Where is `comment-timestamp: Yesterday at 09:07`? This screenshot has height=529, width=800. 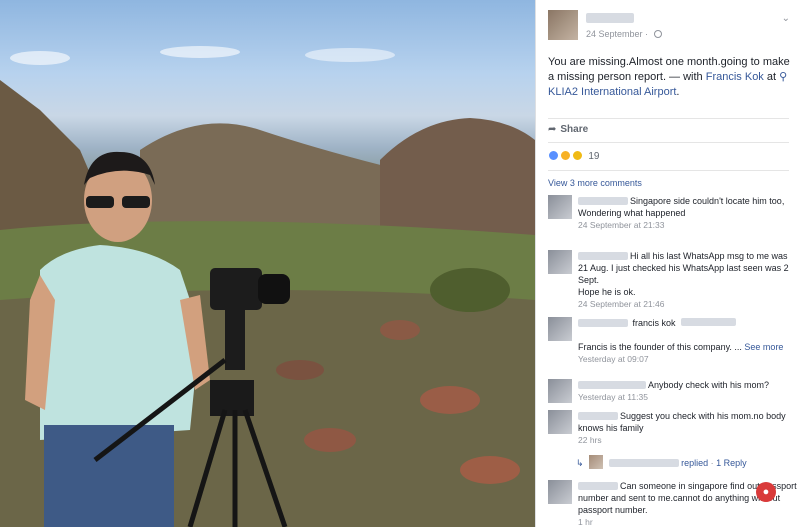 comment-timestamp: Yesterday at 09:07 is located at coordinates (689, 359).